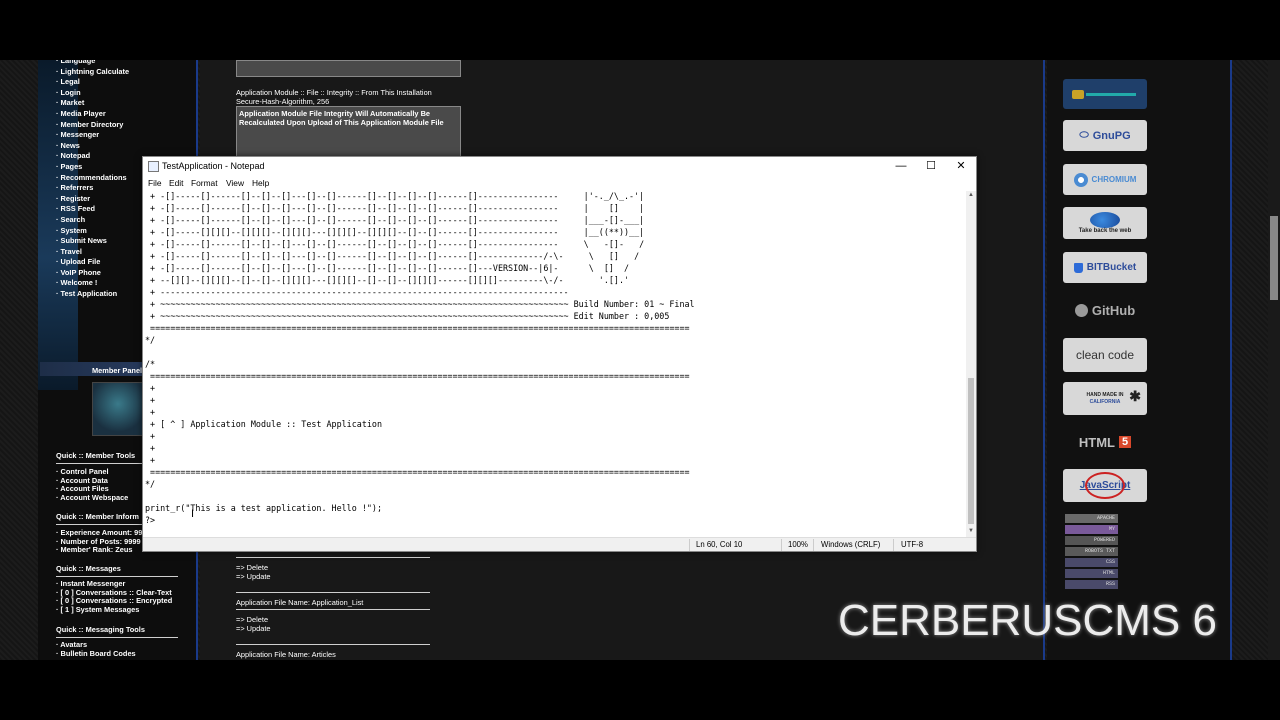  Describe the element at coordinates (559, 167) in the screenshot. I see `notepad-titlebar: TestApplication - Notepad — ☐ ✕` at that location.